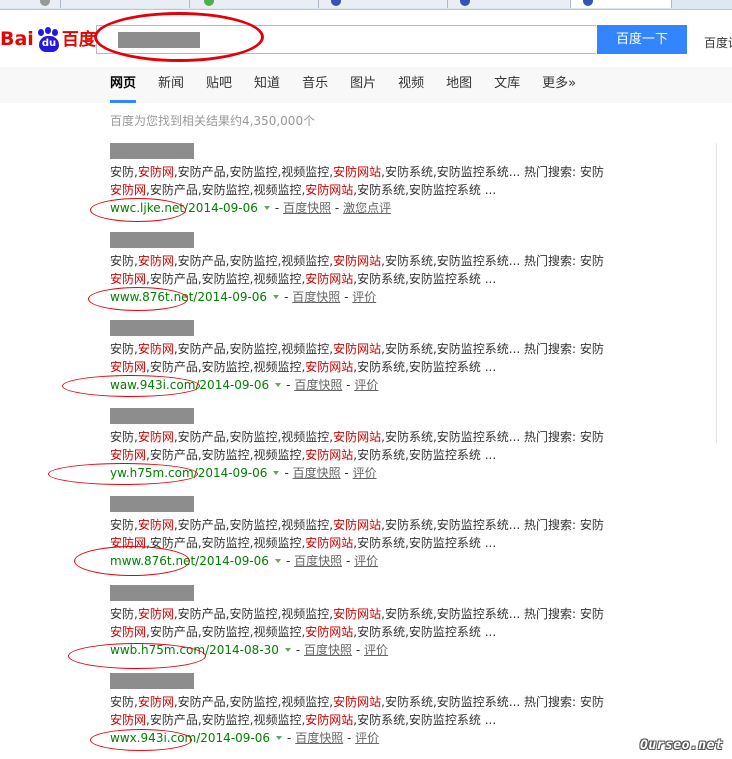 This screenshot has height=759, width=732. Describe the element at coordinates (17, 39) in the screenshot. I see `logo-text-bai: Bai` at that location.